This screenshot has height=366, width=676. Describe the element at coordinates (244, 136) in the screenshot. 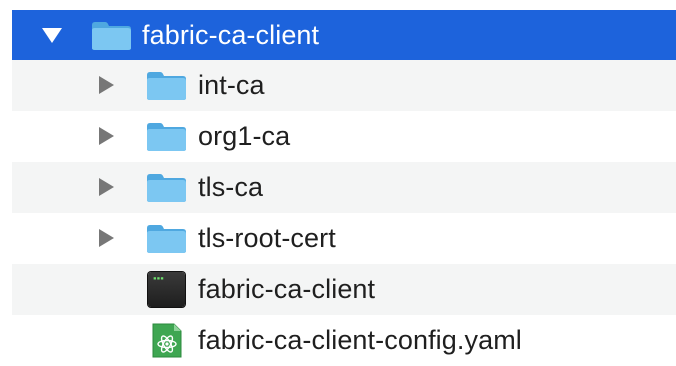

I see `tree-row-label: org1-ca` at that location.